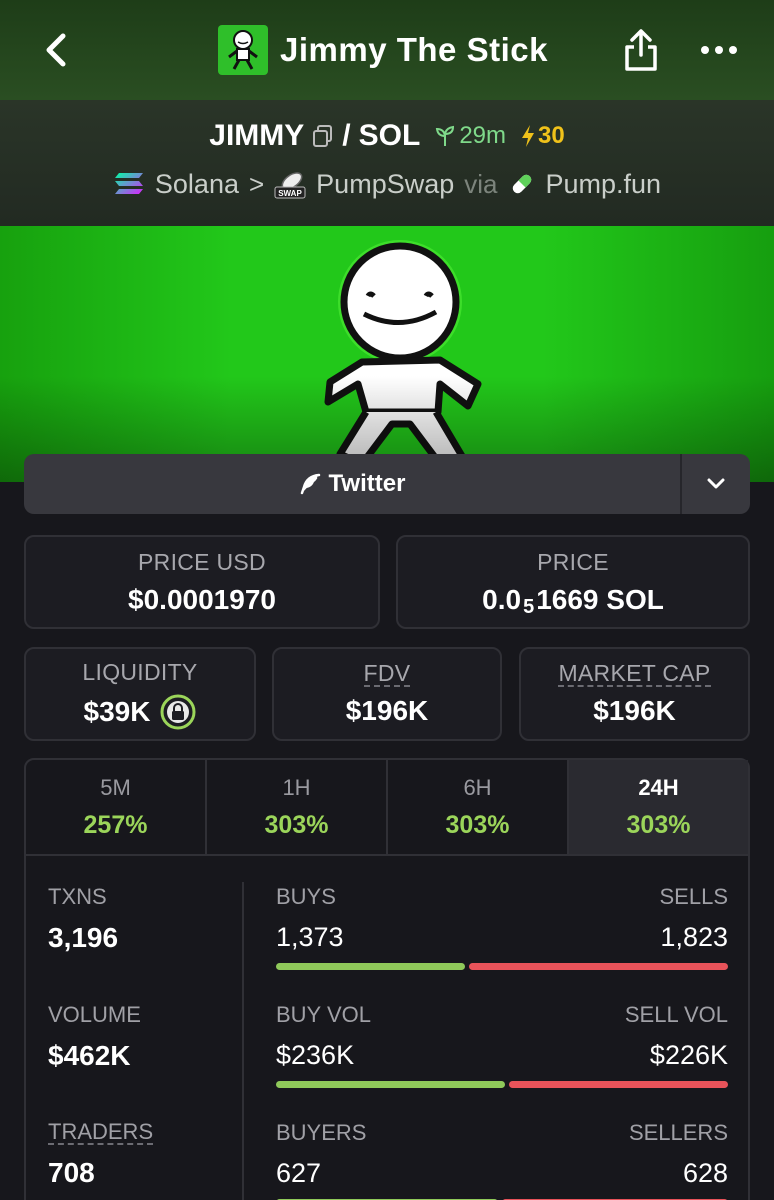 The image size is (774, 1200). What do you see at coordinates (542, 136) in the screenshot?
I see `boost-badge: 30` at bounding box center [542, 136].